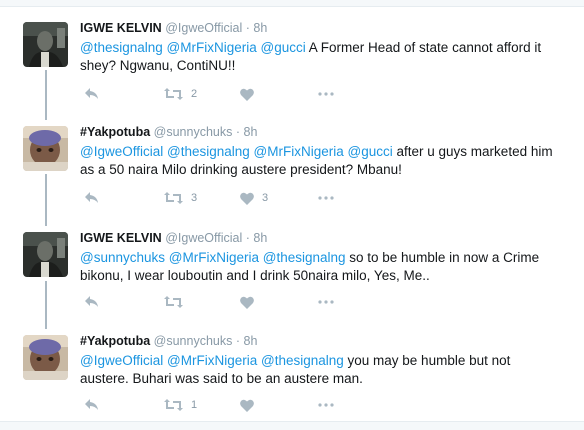  I want to click on tweet-text-line1: after u guys marketed him, so click(472, 151).